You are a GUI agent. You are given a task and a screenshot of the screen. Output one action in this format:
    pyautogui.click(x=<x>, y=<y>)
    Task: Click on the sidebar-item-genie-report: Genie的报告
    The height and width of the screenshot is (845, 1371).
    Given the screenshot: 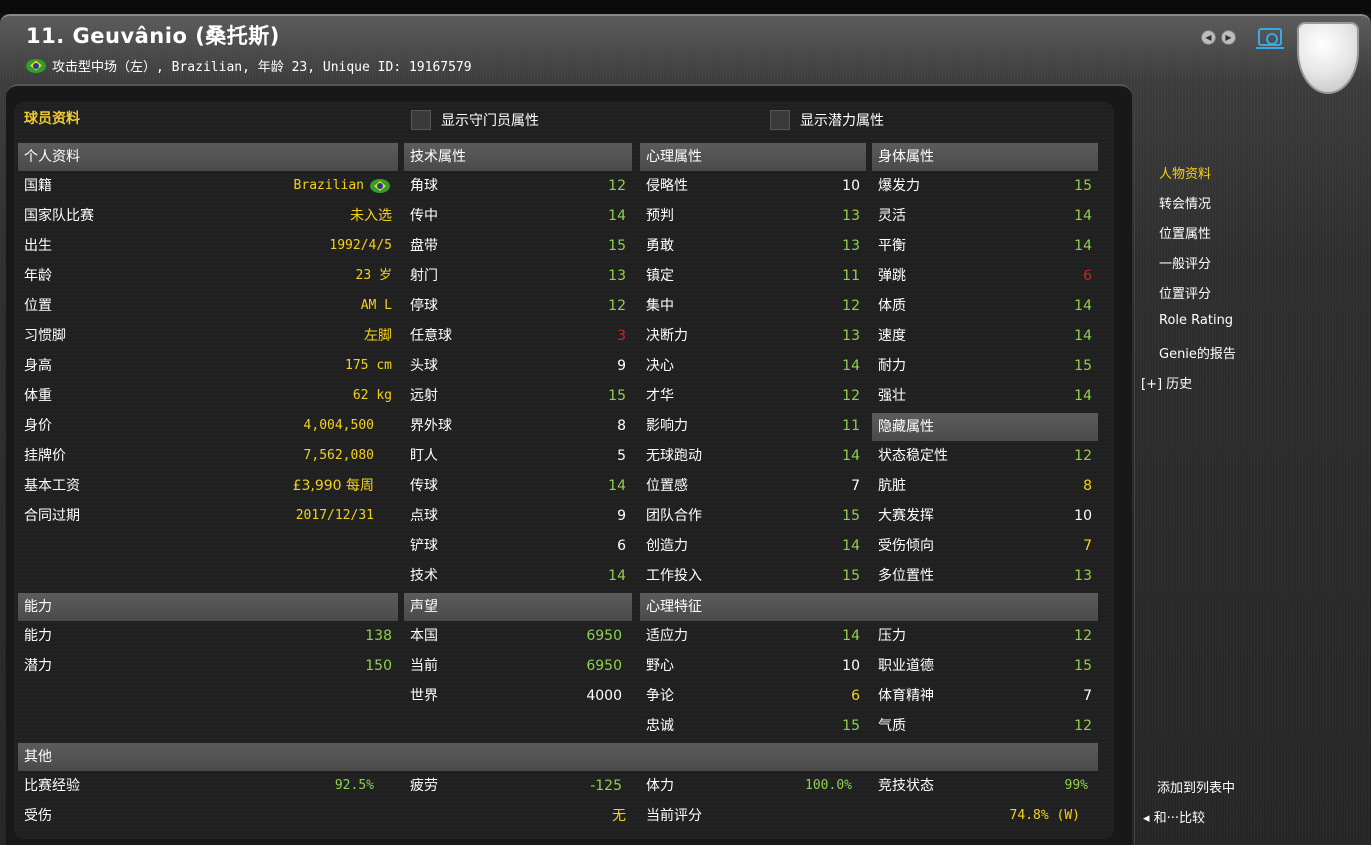 What is the action you would take?
    pyautogui.click(x=1197, y=352)
    